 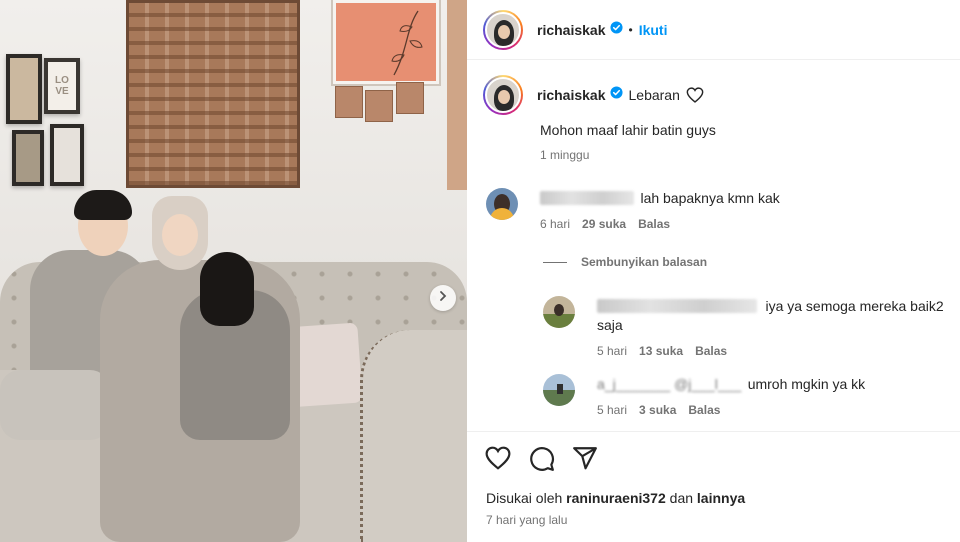 I want to click on comment-meta: 6 hari 29 suka Balas, so click(x=605, y=224).